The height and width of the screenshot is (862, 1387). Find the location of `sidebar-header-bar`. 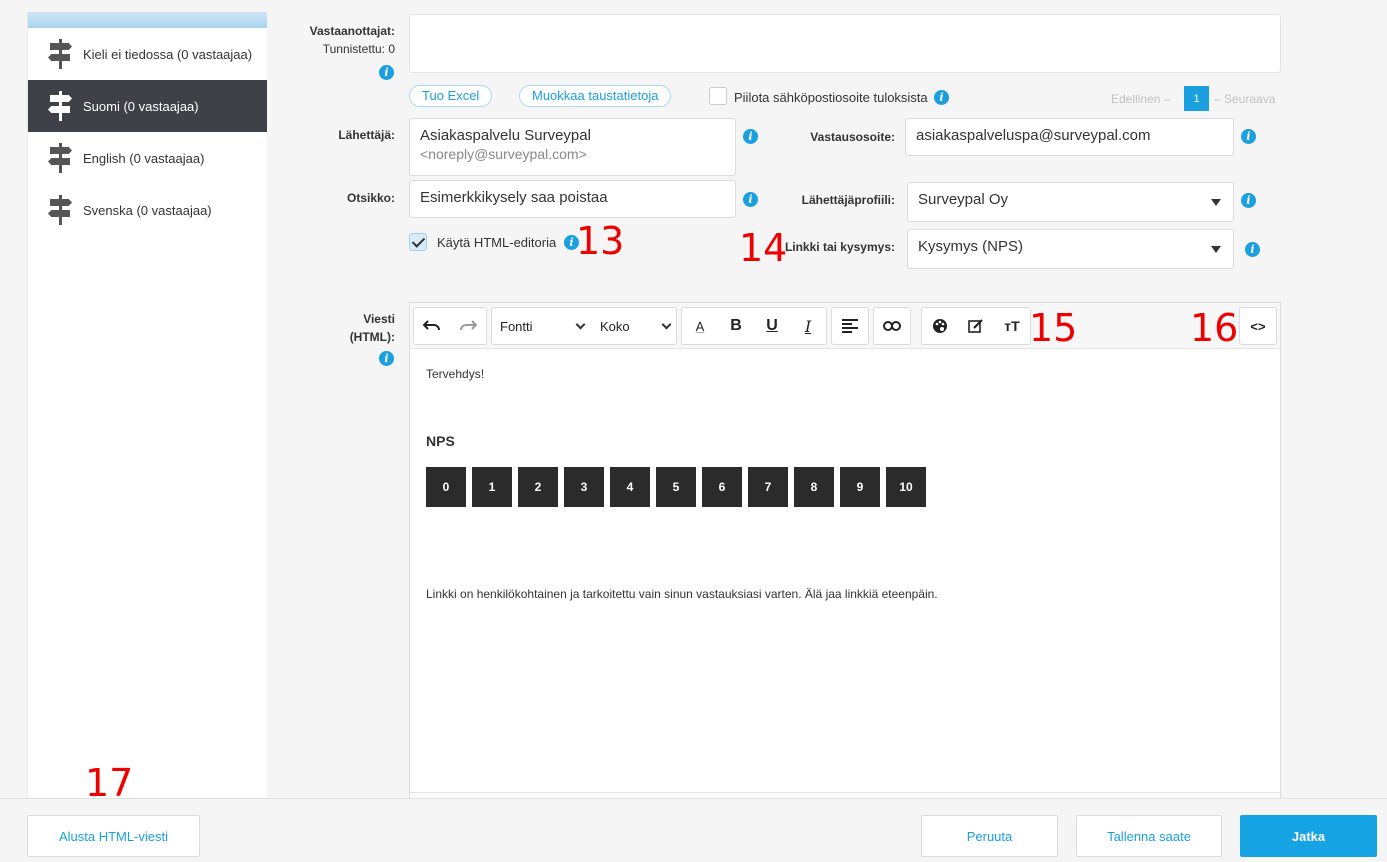

sidebar-header-bar is located at coordinates (147, 20).